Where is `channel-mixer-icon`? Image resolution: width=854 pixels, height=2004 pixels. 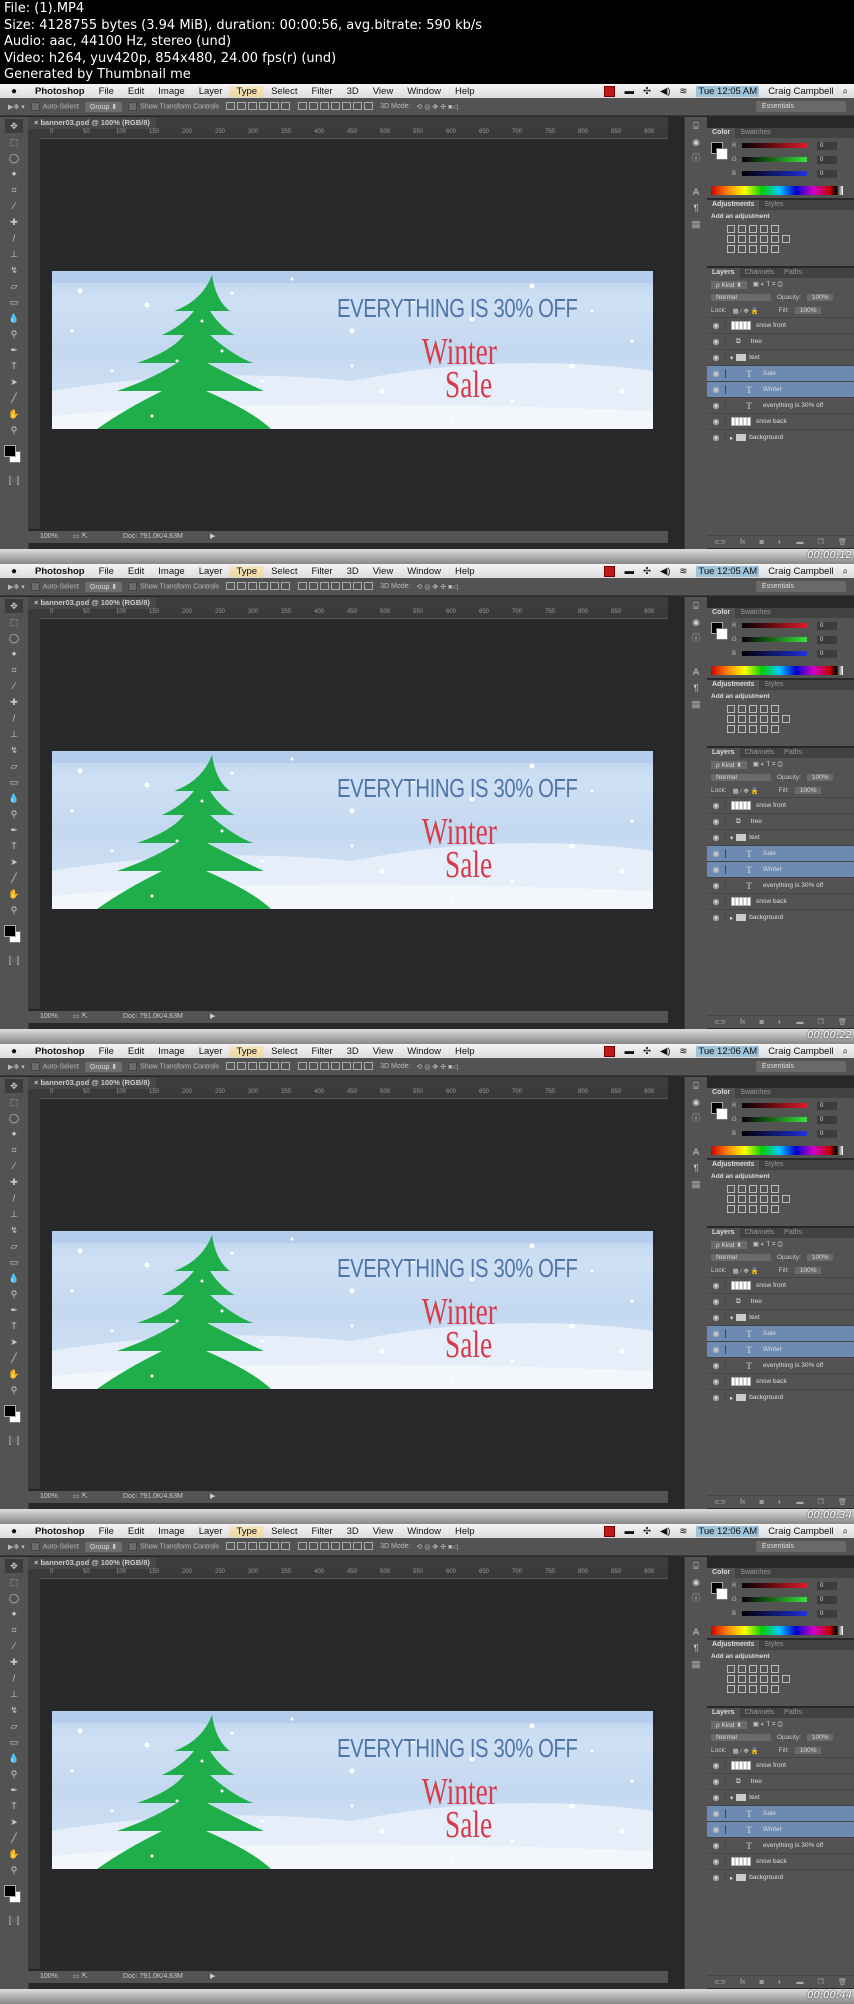 channel-mixer-icon is located at coordinates (775, 1679).